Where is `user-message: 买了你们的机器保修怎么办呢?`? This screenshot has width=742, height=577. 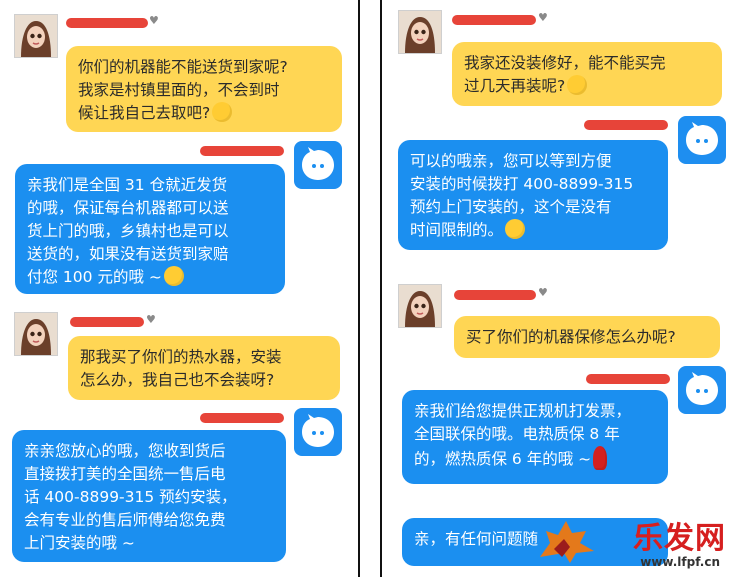 user-message: 买了你们的机器保修怎么办呢? is located at coordinates (587, 337).